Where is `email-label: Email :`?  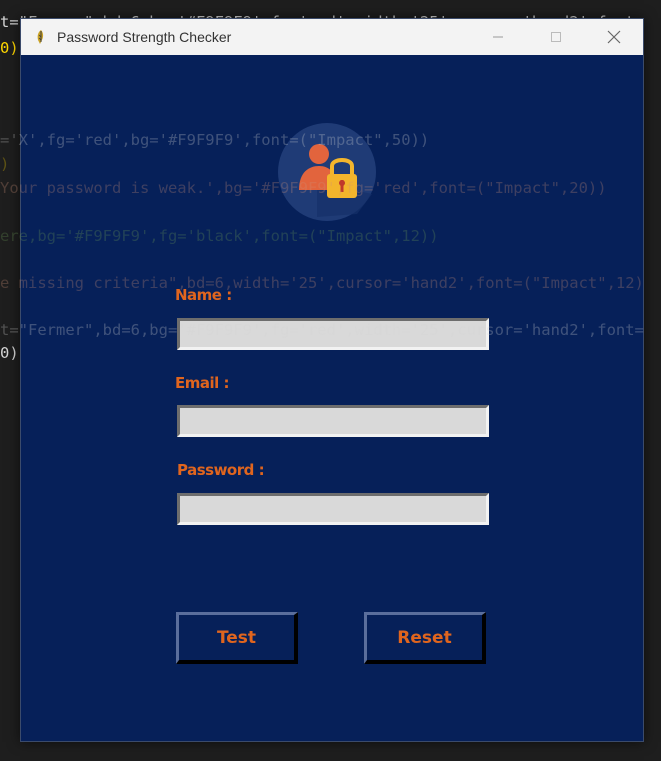
email-label: Email : is located at coordinates (202, 383).